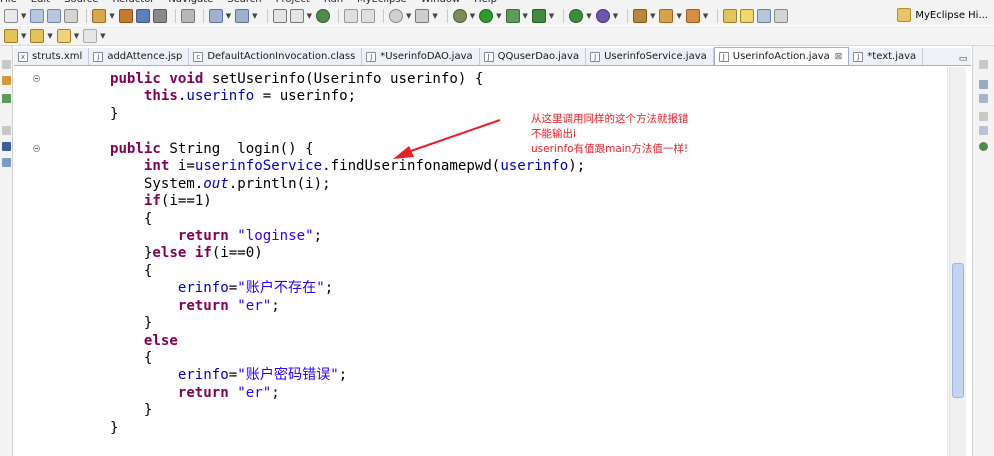 The image size is (994, 456). I want to click on vertical-scrollbar, so click(957, 261).